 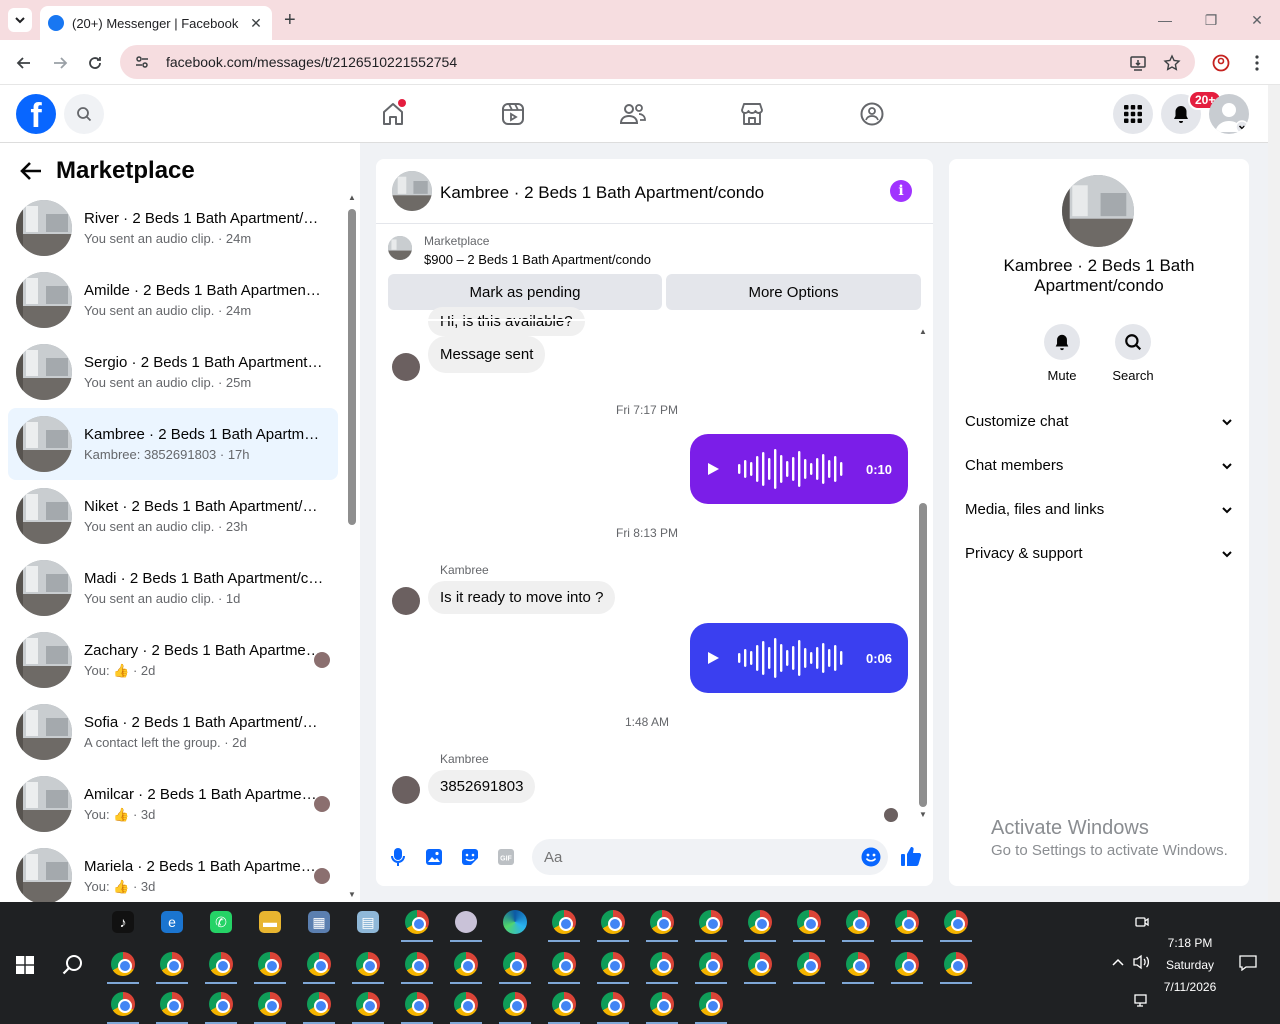 What do you see at coordinates (1099, 465) in the screenshot?
I see `section-chat-members: Chat members` at bounding box center [1099, 465].